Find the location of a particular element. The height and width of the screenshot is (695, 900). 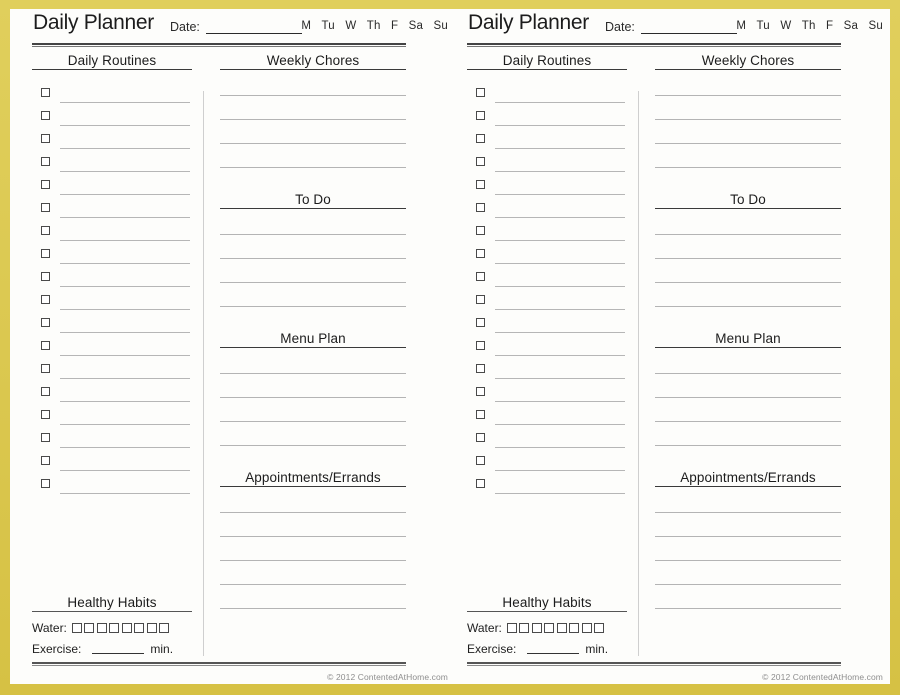

weekday-m: M is located at coordinates (741, 26).